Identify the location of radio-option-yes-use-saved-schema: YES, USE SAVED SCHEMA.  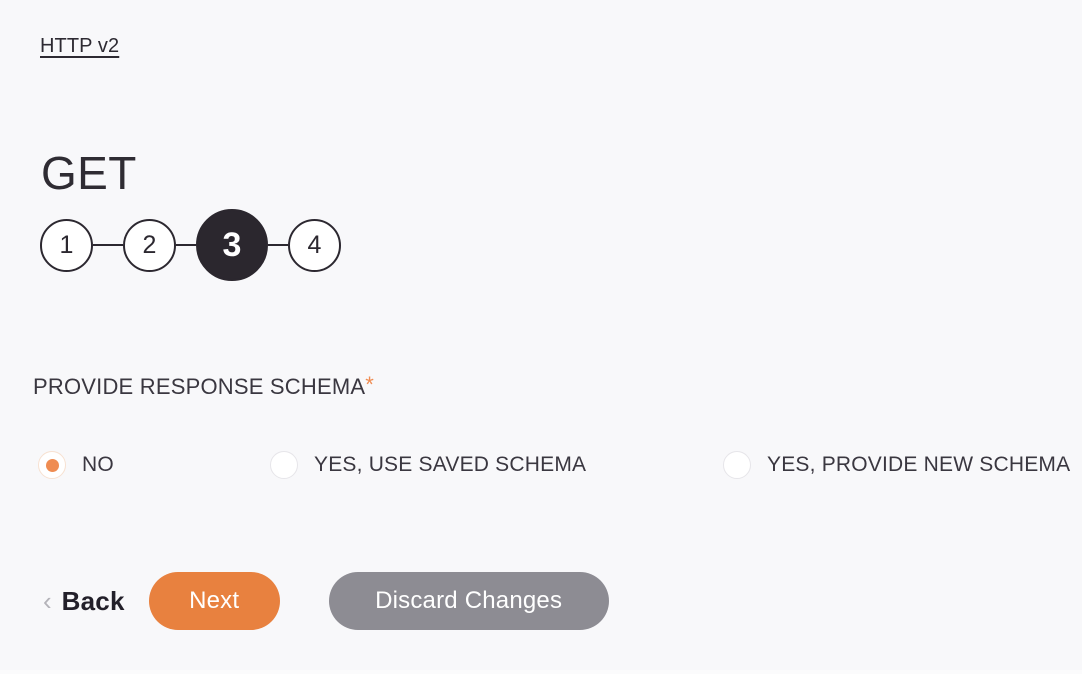
(428, 465).